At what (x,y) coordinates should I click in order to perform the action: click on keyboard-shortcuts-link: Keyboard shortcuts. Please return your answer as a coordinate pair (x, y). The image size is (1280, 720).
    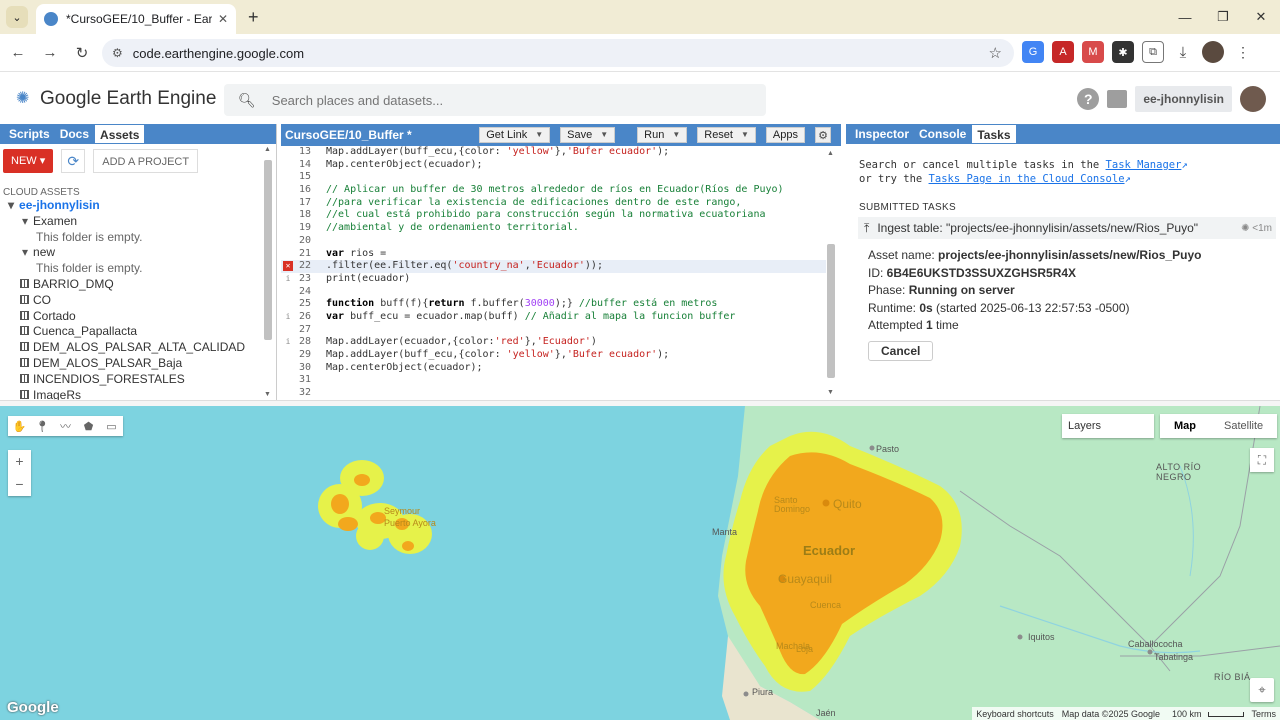
    Looking at the image, I should click on (1015, 714).